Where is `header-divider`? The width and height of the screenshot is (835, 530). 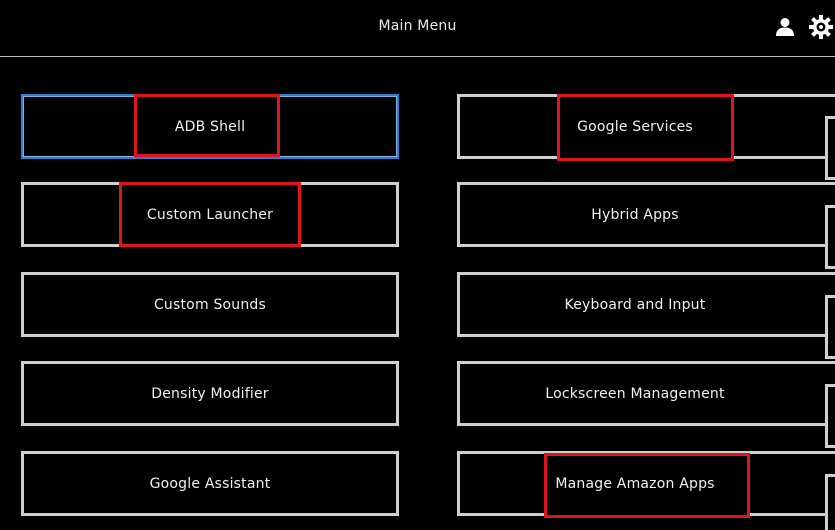
header-divider is located at coordinates (417, 56).